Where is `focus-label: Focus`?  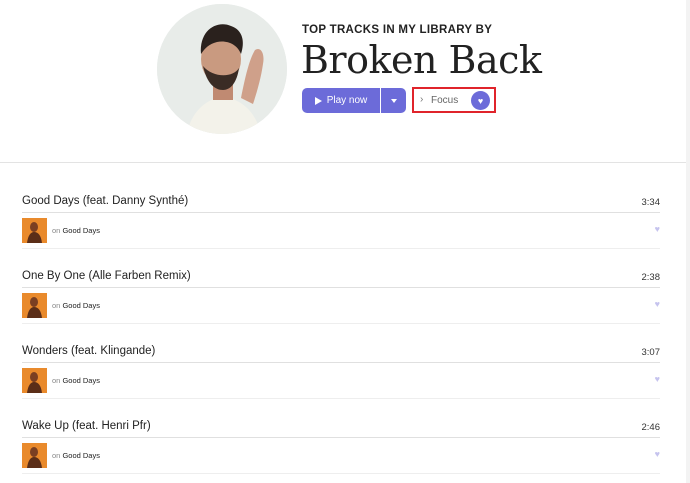
focus-label: Focus is located at coordinates (444, 100).